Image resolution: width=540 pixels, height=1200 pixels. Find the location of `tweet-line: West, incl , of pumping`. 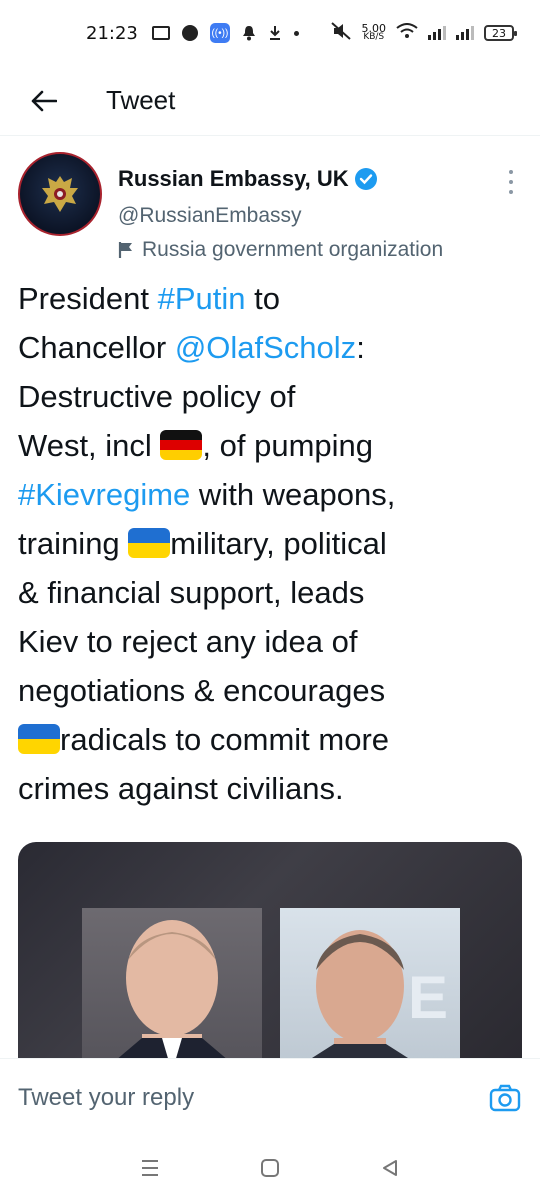

tweet-line: West, incl , of pumping is located at coordinates (270, 445).